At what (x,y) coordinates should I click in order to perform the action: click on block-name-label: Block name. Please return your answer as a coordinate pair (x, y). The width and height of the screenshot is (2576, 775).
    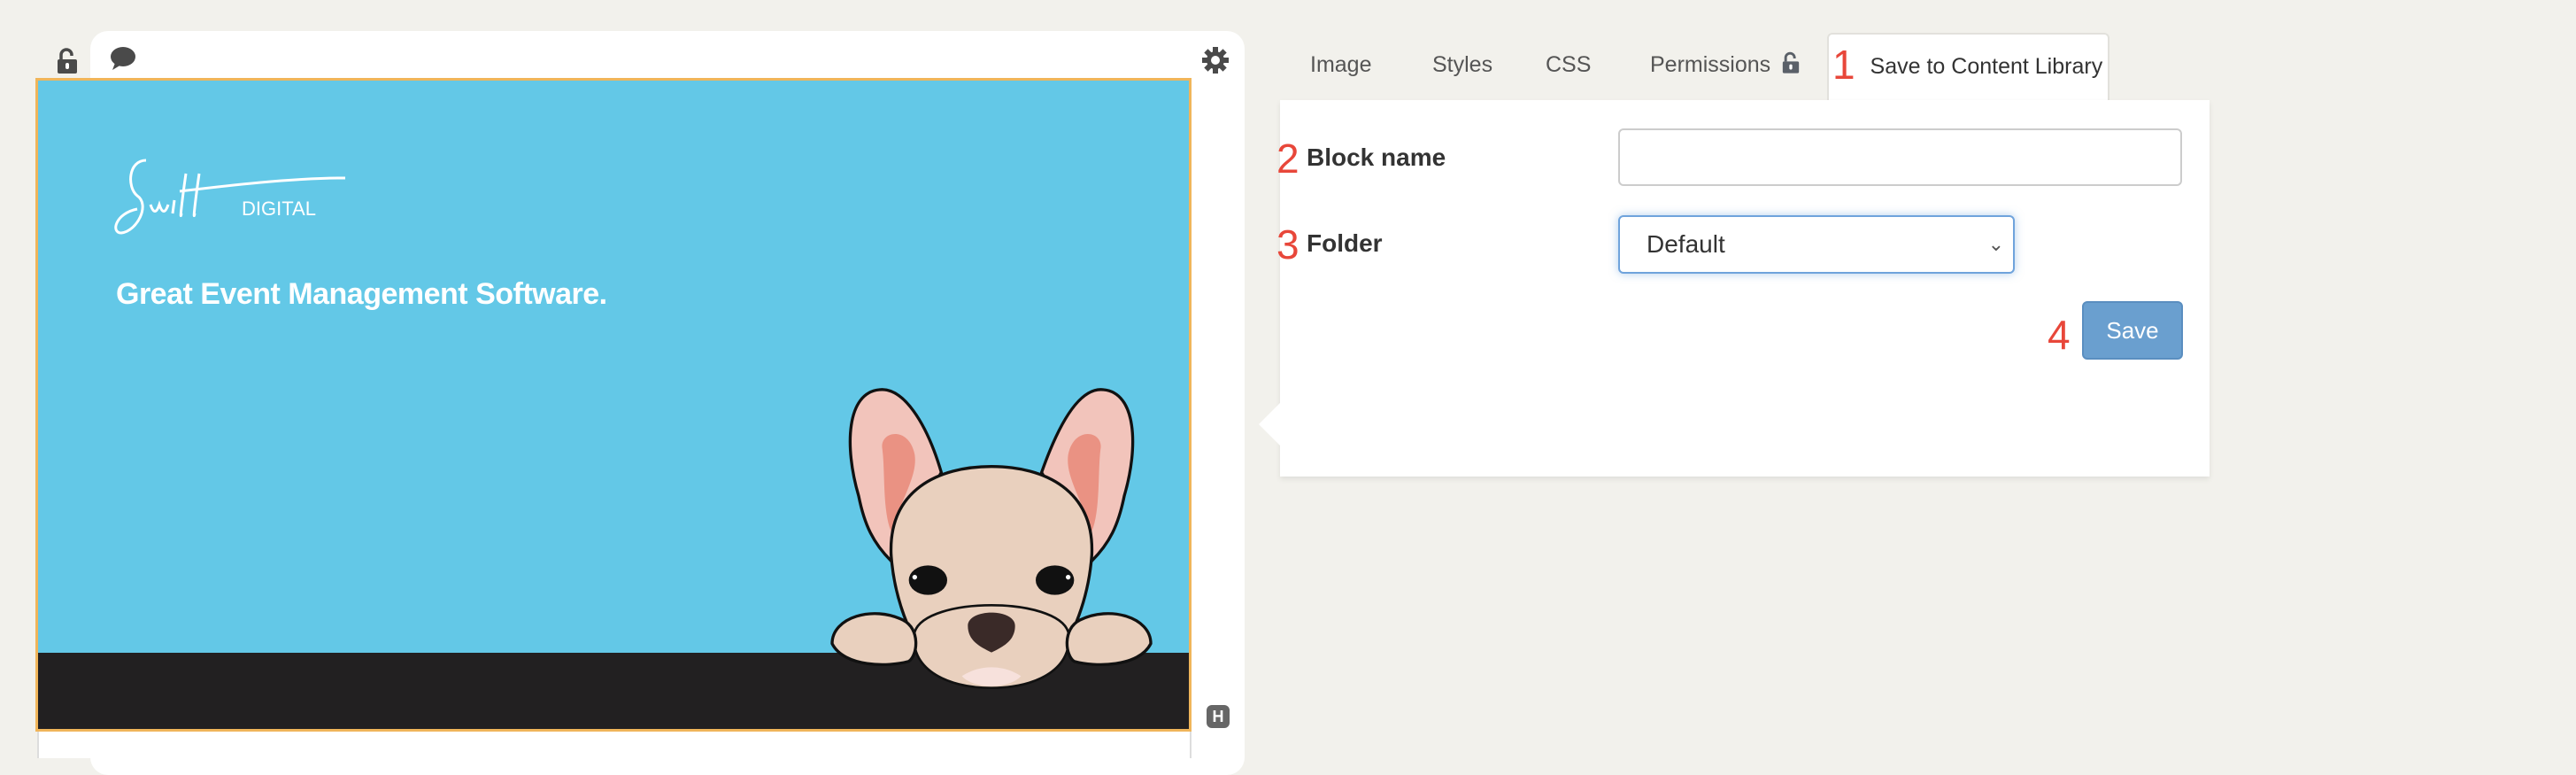
    Looking at the image, I should click on (1376, 157).